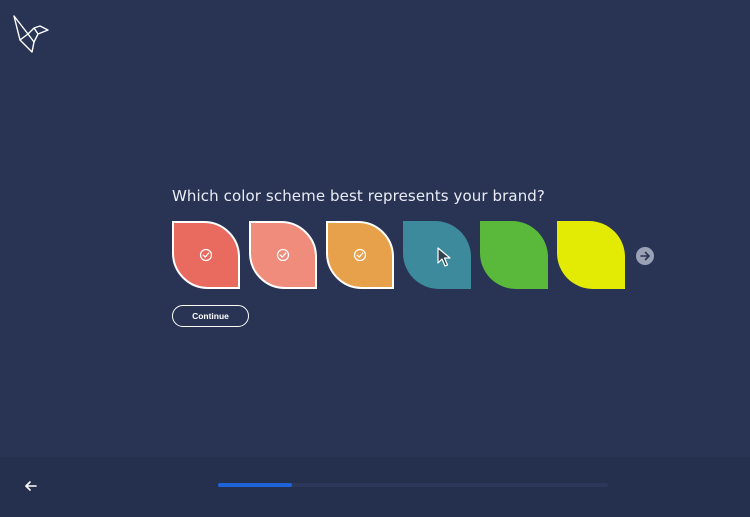 This screenshot has width=750, height=517. Describe the element at coordinates (591, 255) in the screenshot. I see `color-swatch-yellow` at that location.